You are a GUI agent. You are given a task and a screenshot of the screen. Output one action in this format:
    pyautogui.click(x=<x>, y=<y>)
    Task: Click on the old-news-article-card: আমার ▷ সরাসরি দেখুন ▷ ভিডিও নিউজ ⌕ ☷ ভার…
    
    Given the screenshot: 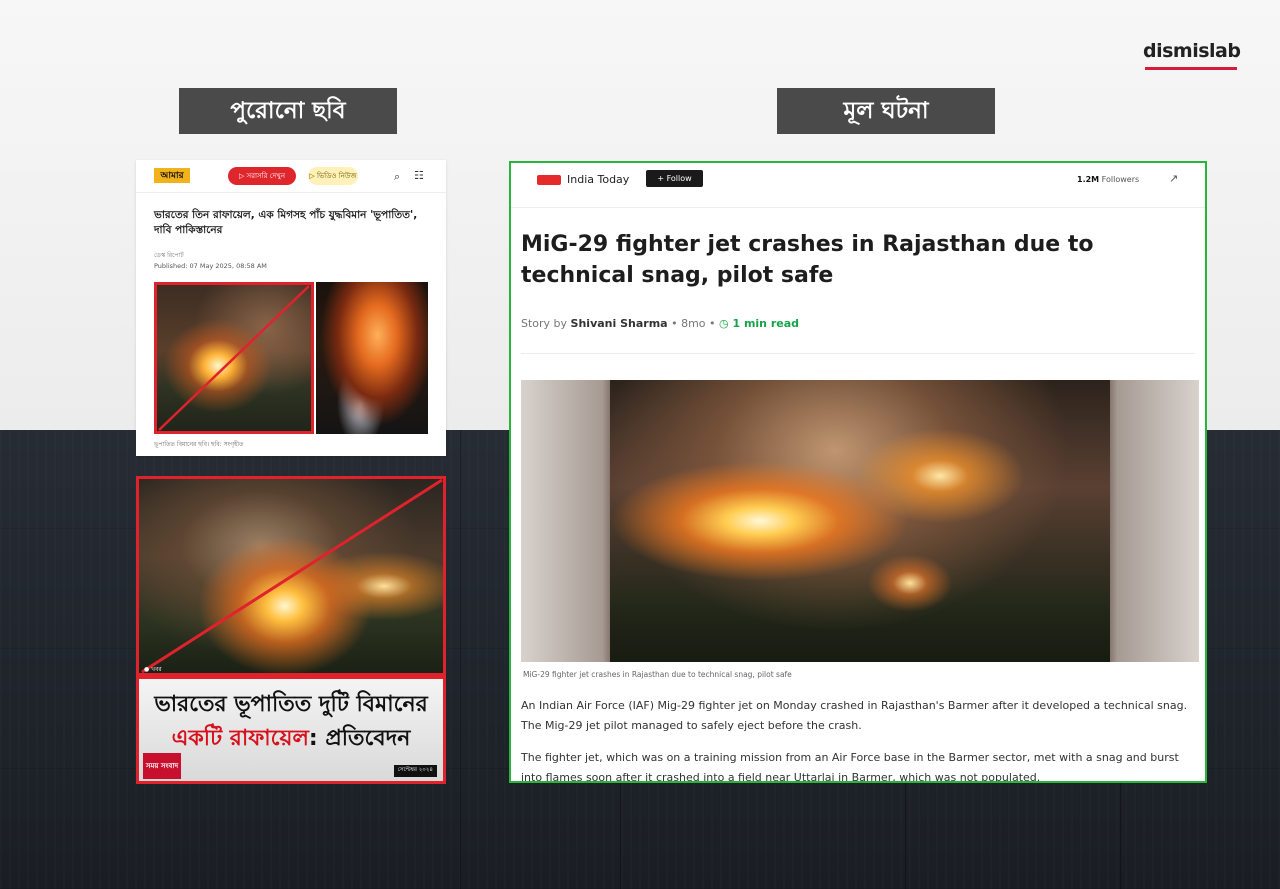 What is the action you would take?
    pyautogui.click(x=291, y=308)
    